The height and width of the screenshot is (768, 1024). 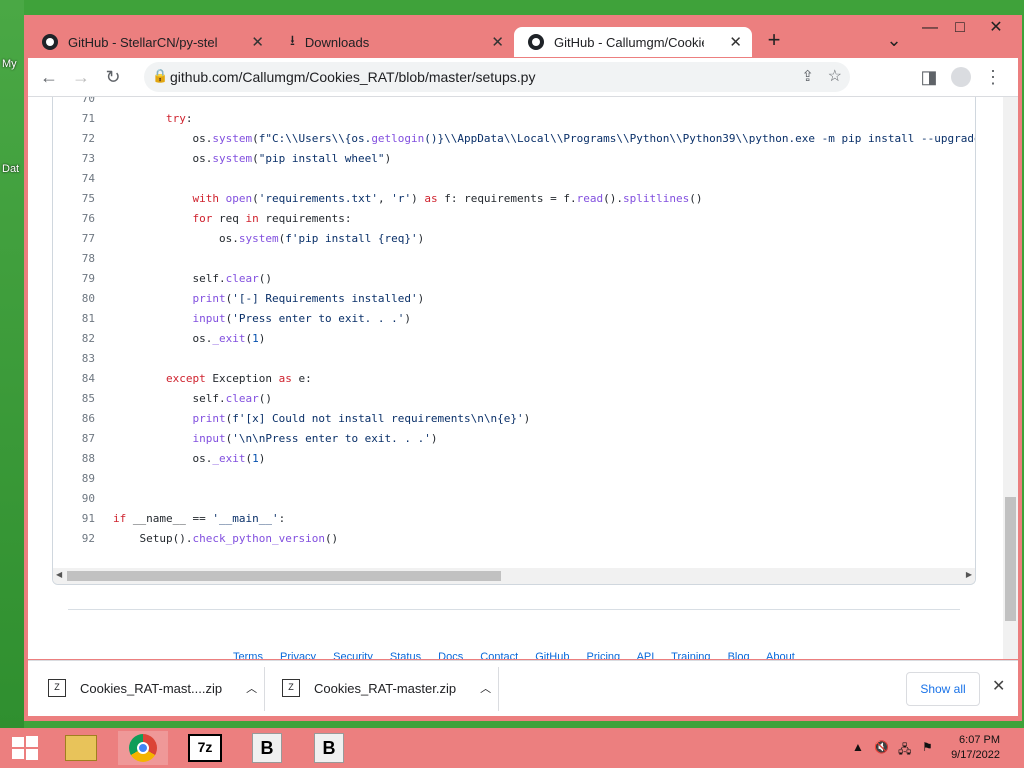 I want to click on zip-file-icon: Z, so click(x=291, y=688).